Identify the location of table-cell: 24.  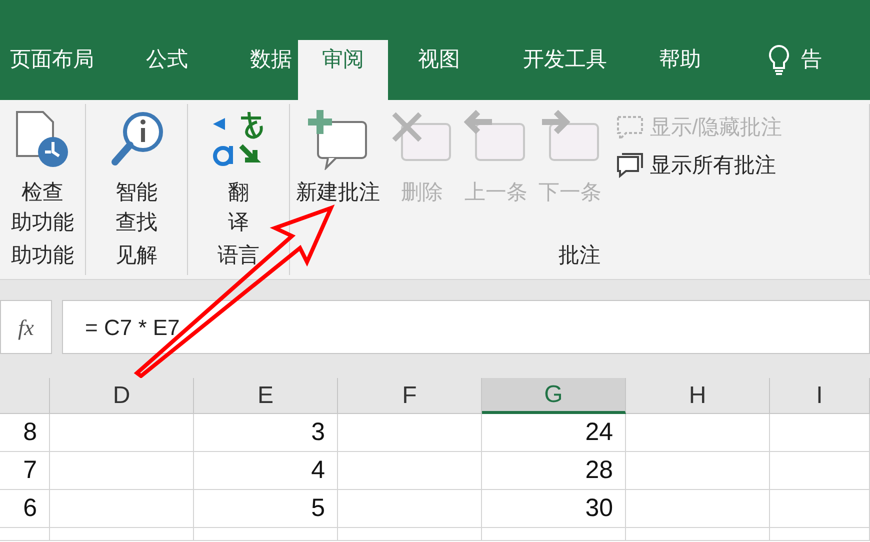
(554, 433).